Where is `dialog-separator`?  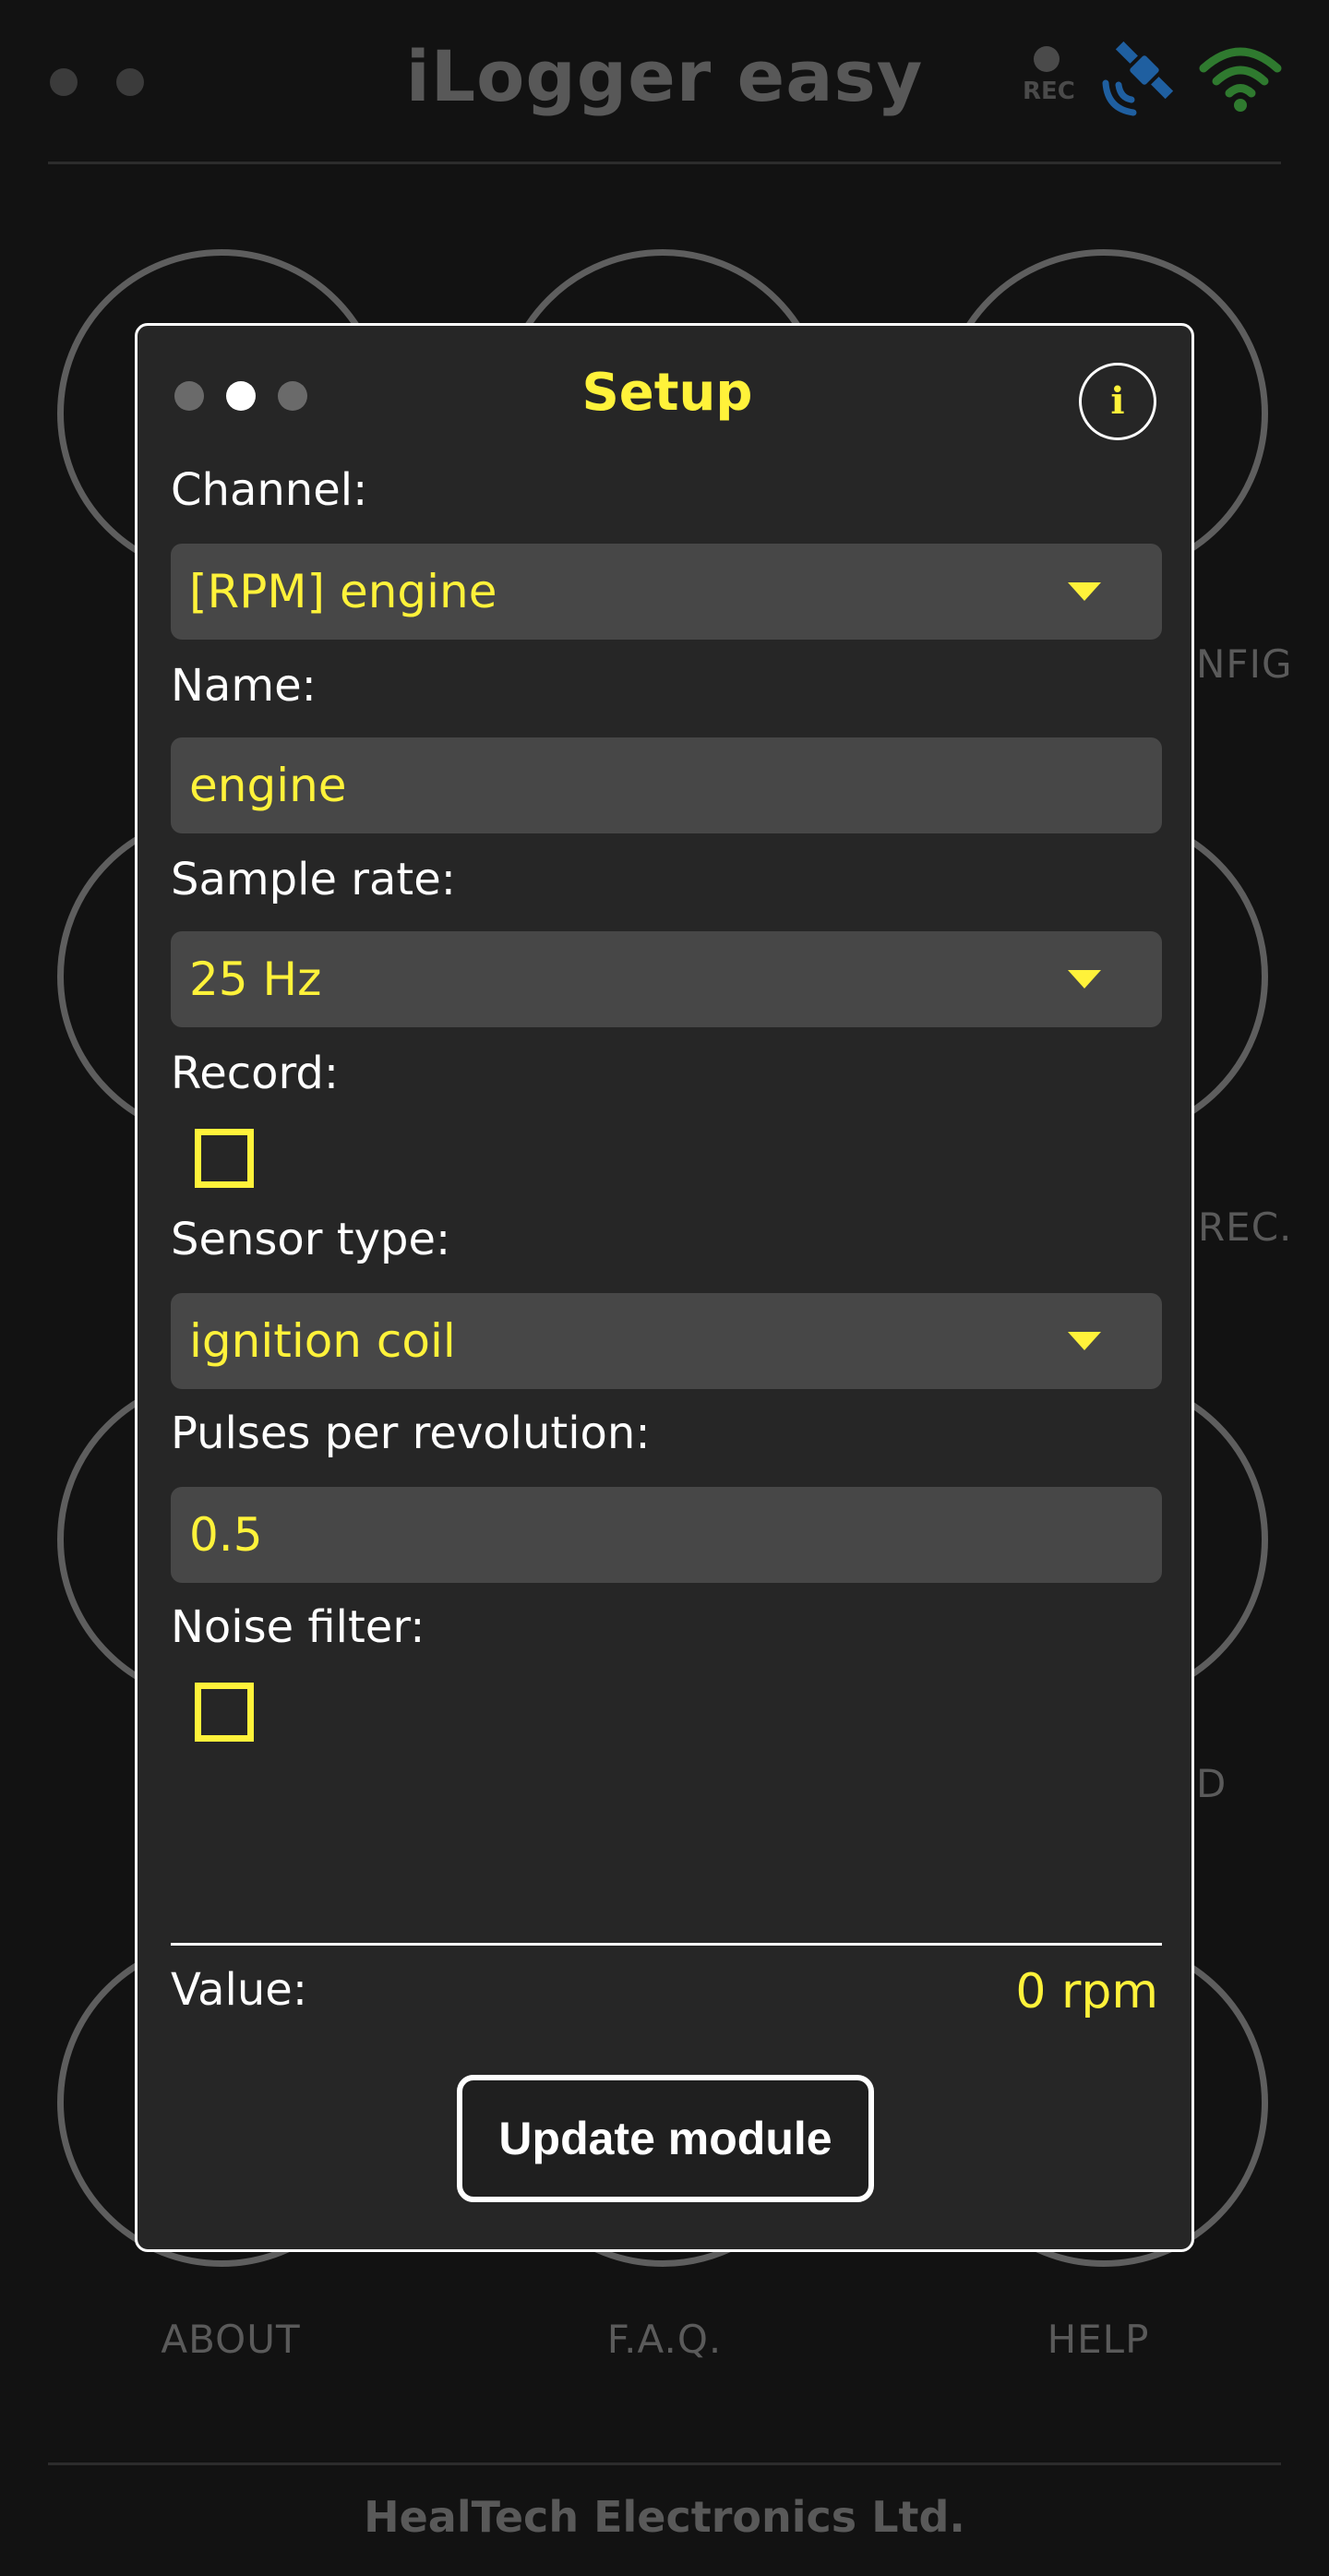
dialog-separator is located at coordinates (667, 1945).